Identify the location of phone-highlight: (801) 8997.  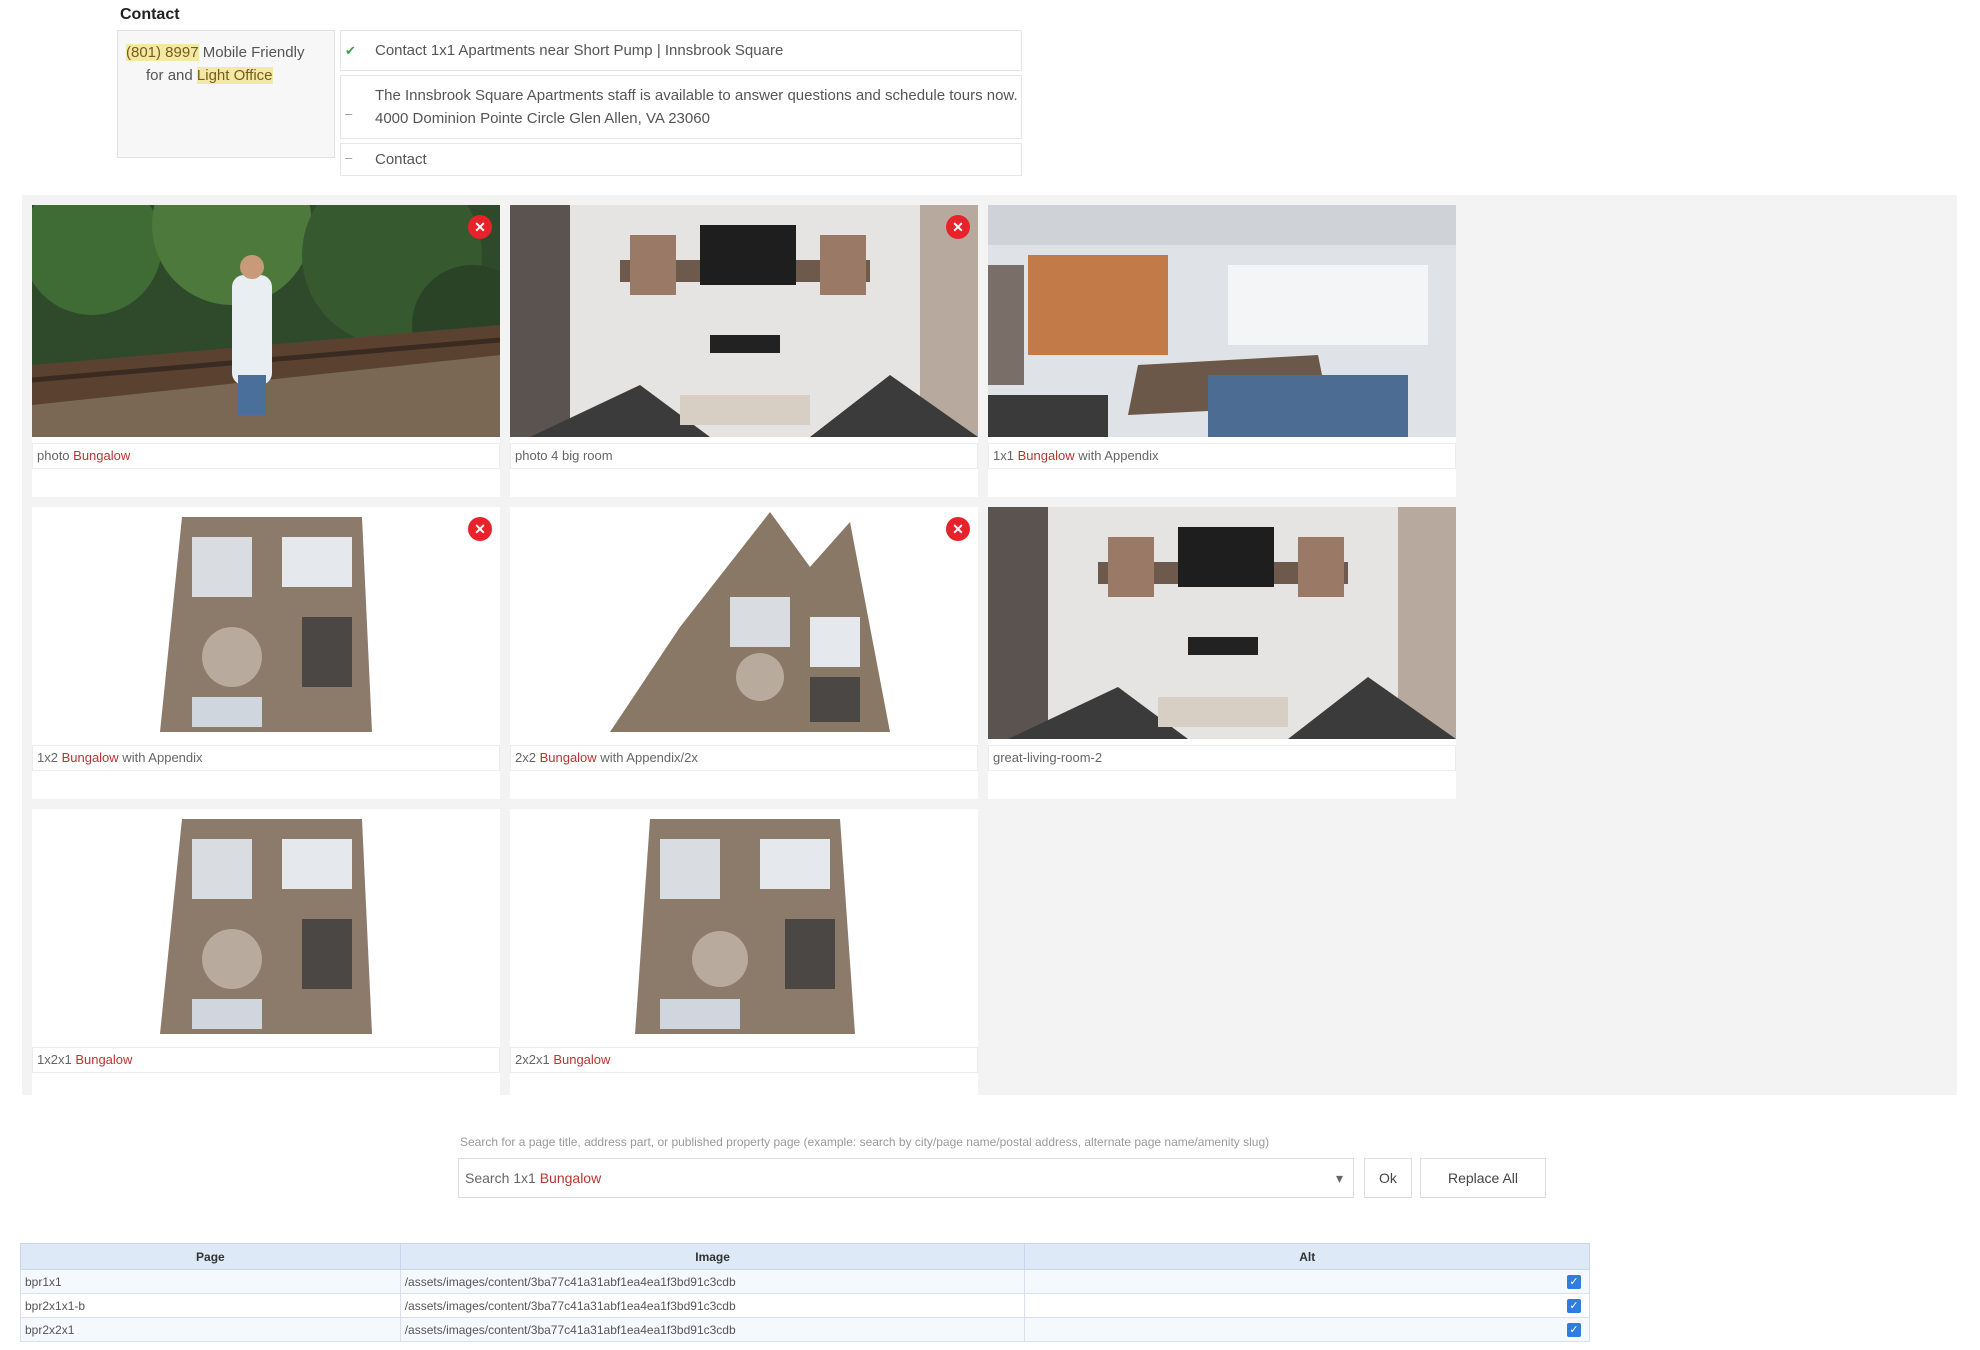
(162, 52).